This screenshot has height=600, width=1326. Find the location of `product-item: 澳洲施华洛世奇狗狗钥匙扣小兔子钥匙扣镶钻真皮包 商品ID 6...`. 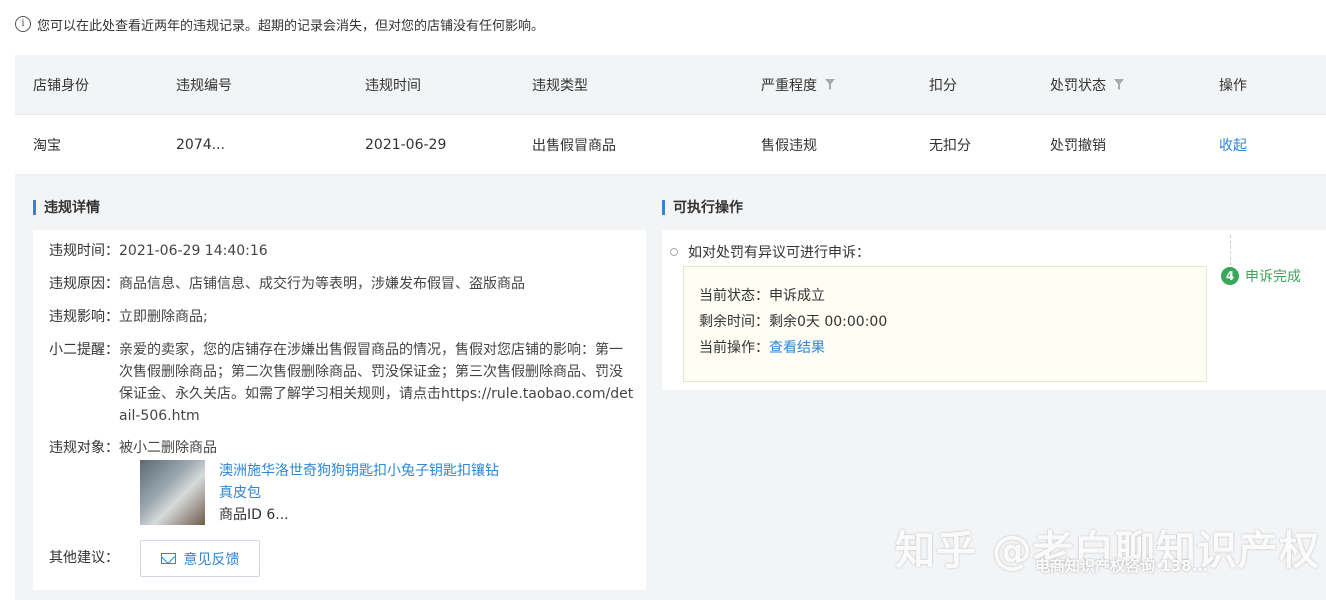

product-item: 澳洲施华洛世奇狗狗钥匙扣小兔子钥匙扣镶钻真皮包 商品ID 6... is located at coordinates (319, 494).